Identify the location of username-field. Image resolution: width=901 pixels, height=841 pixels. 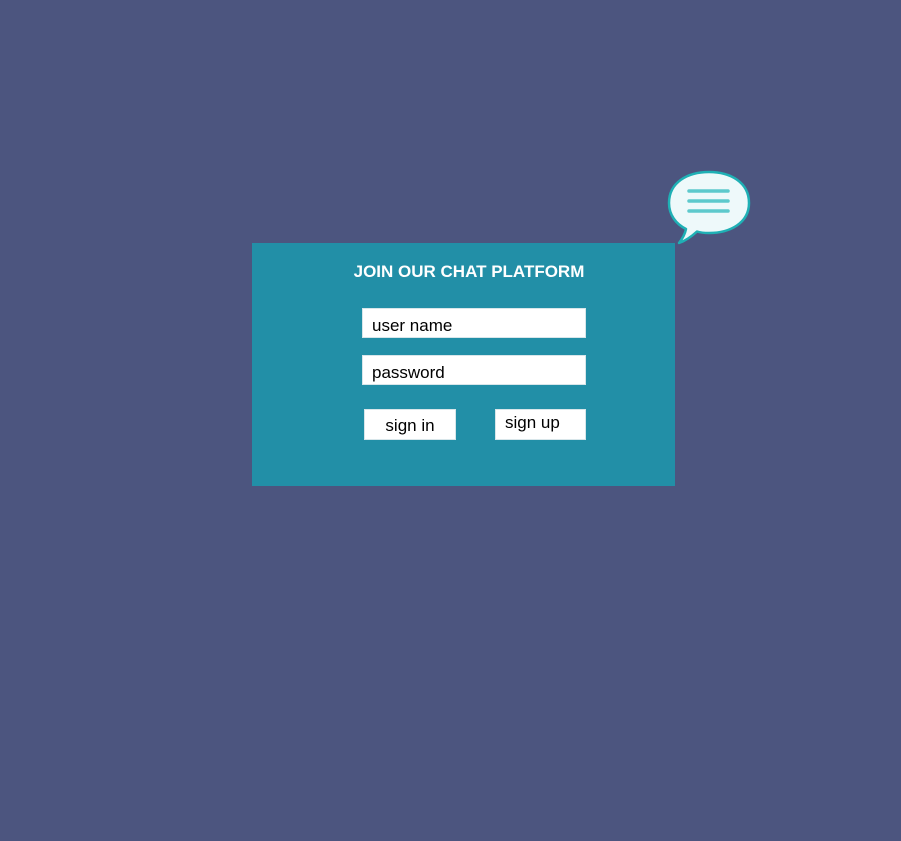
(474, 323).